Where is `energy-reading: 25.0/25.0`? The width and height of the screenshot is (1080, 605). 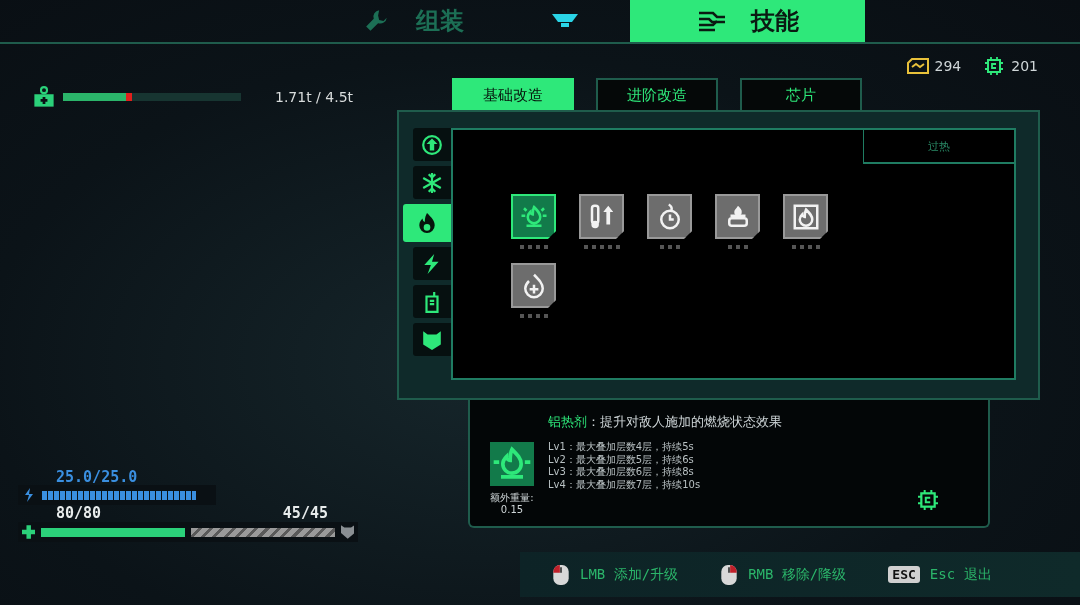
energy-reading: 25.0/25.0 is located at coordinates (97, 477).